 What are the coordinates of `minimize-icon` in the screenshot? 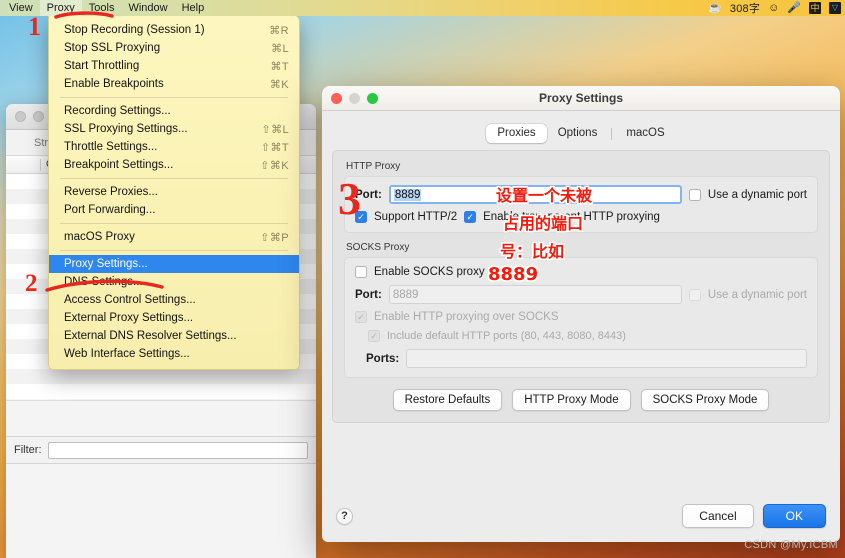 It's located at (38, 116).